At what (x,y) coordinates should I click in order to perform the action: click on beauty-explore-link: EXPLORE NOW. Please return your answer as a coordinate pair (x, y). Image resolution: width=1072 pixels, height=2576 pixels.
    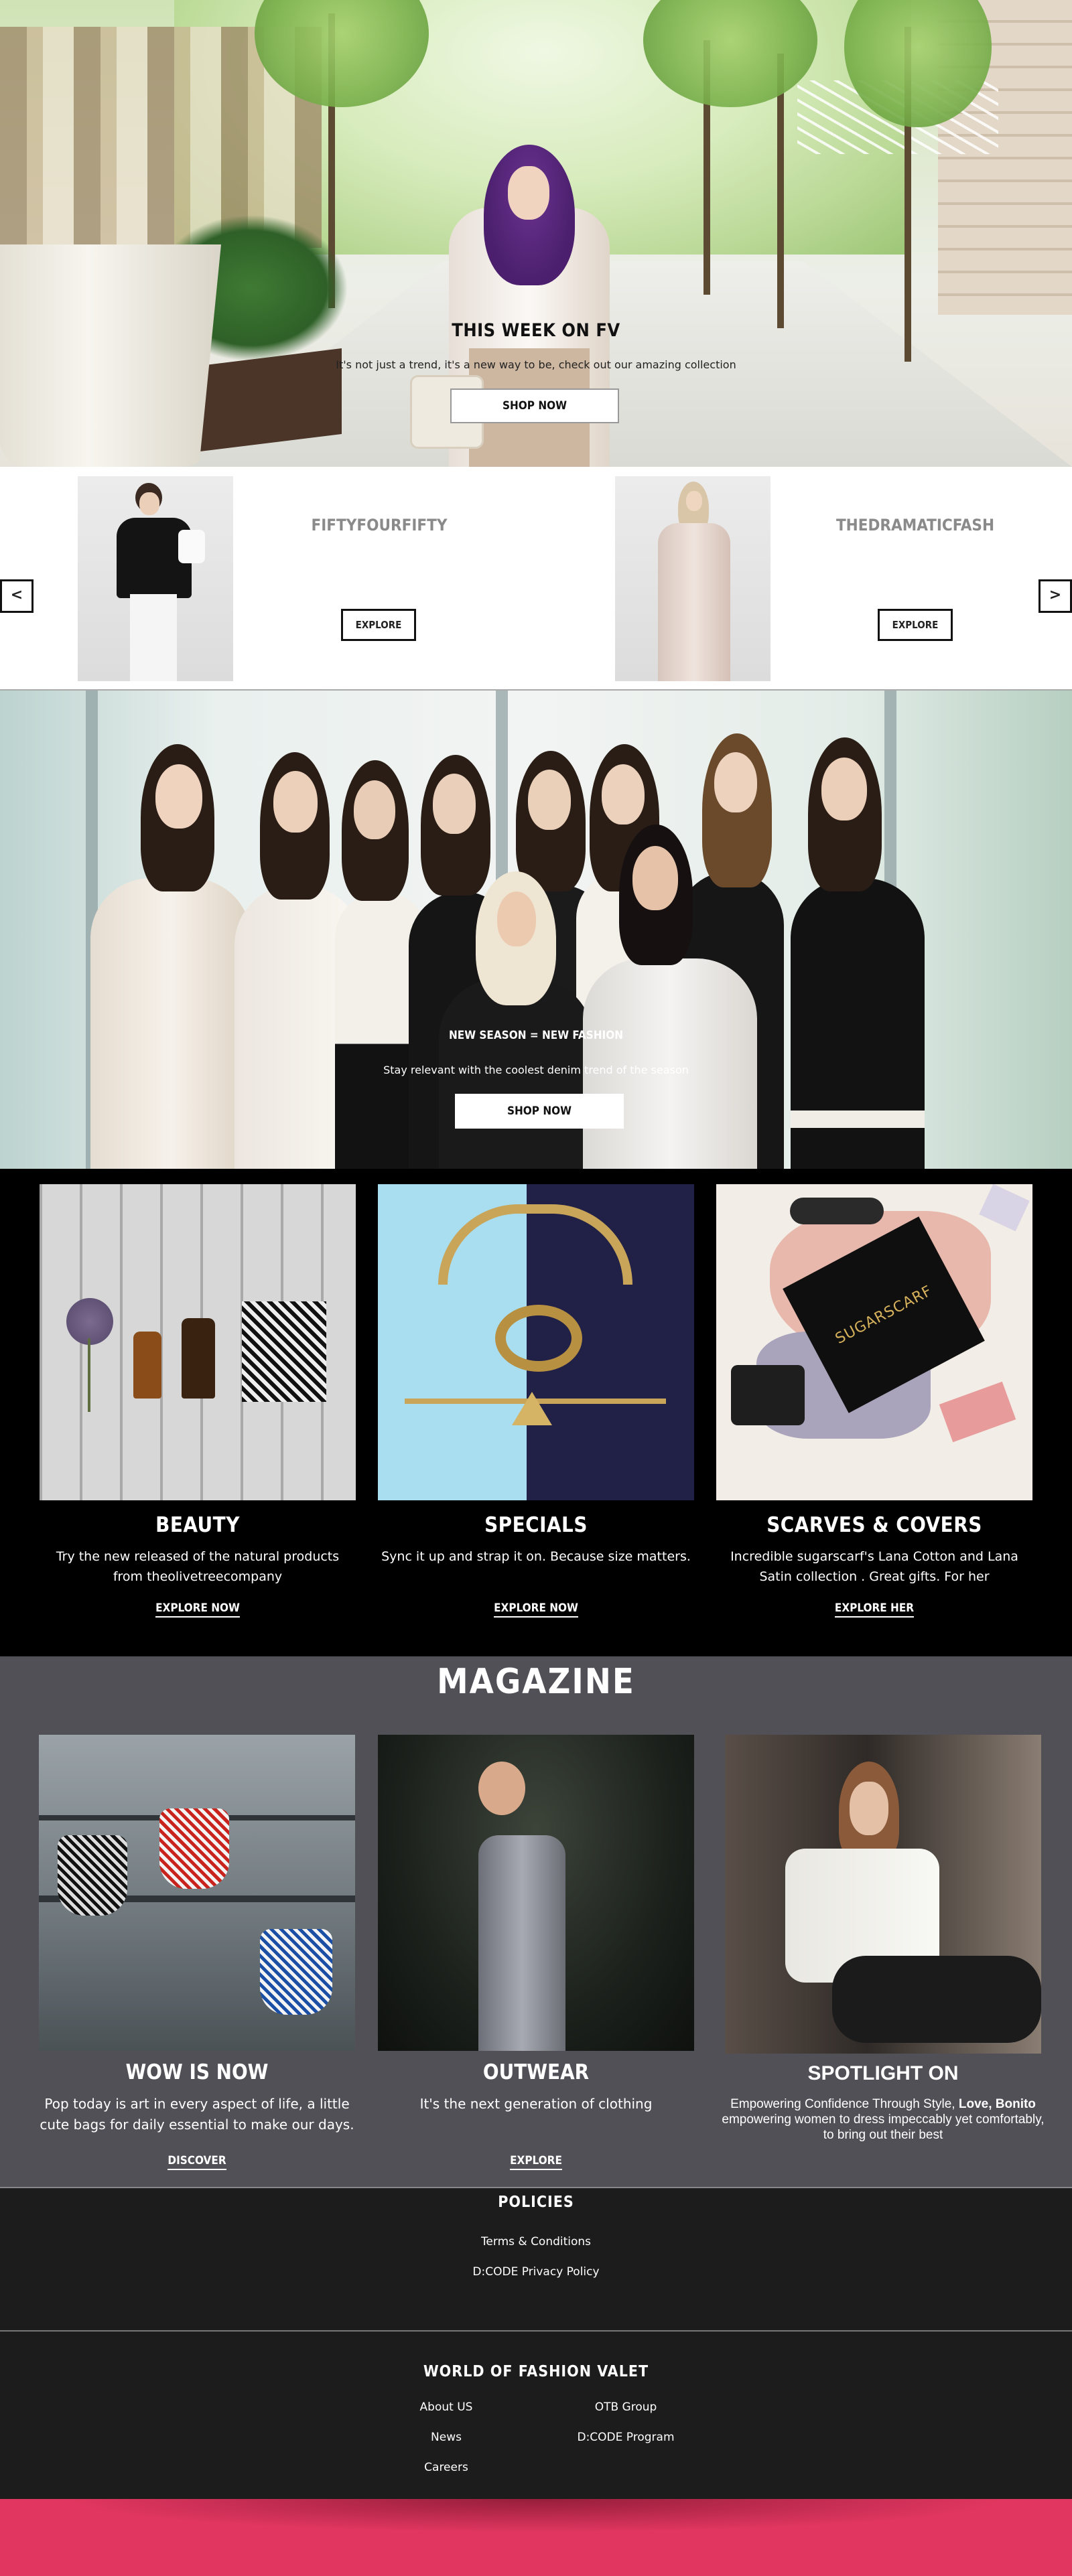
    Looking at the image, I should click on (198, 1609).